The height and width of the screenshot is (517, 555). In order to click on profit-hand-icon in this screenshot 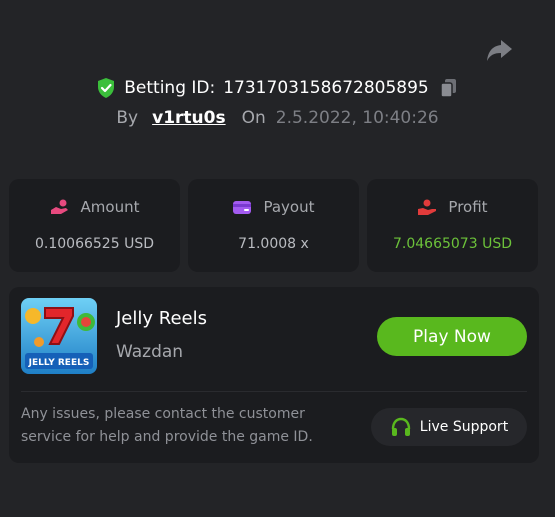, I will do `click(427, 207)`.